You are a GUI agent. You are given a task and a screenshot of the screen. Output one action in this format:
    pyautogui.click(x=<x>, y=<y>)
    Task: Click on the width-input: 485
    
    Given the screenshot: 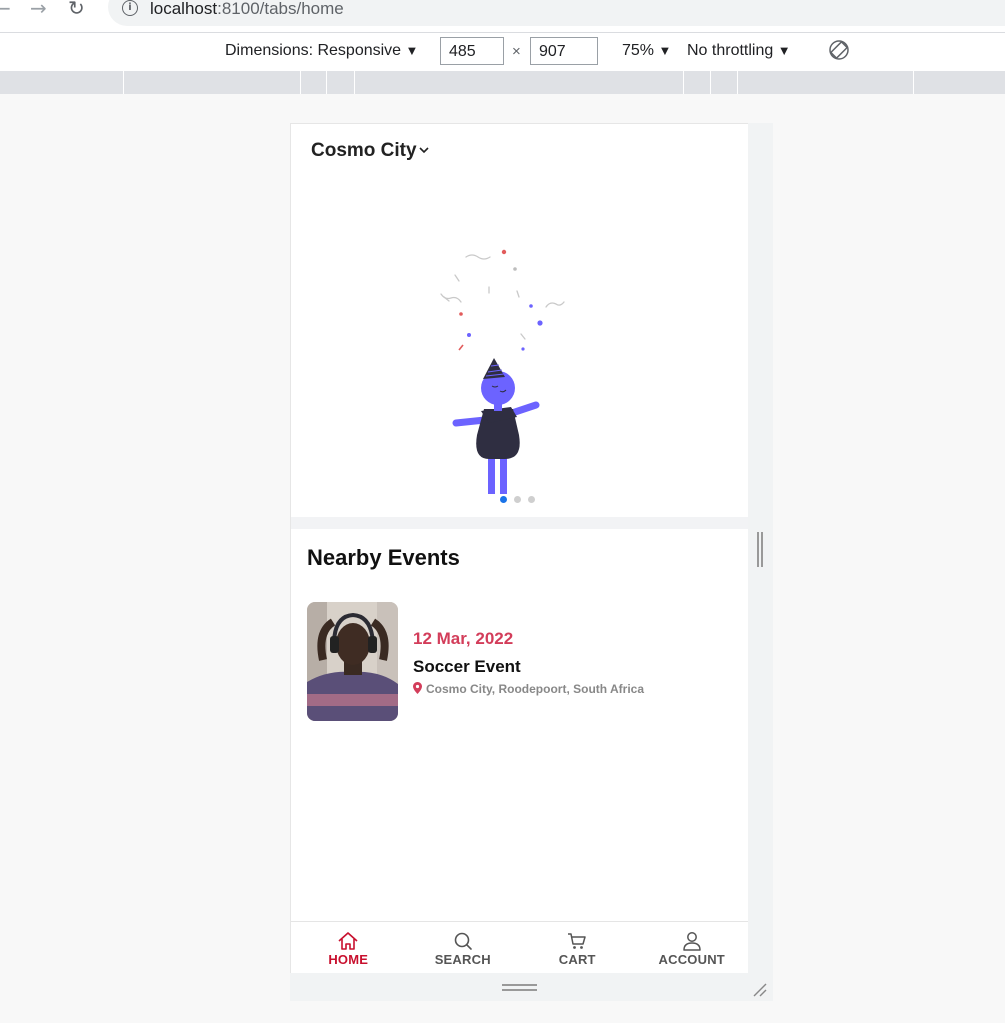 What is the action you would take?
    pyautogui.click(x=472, y=51)
    